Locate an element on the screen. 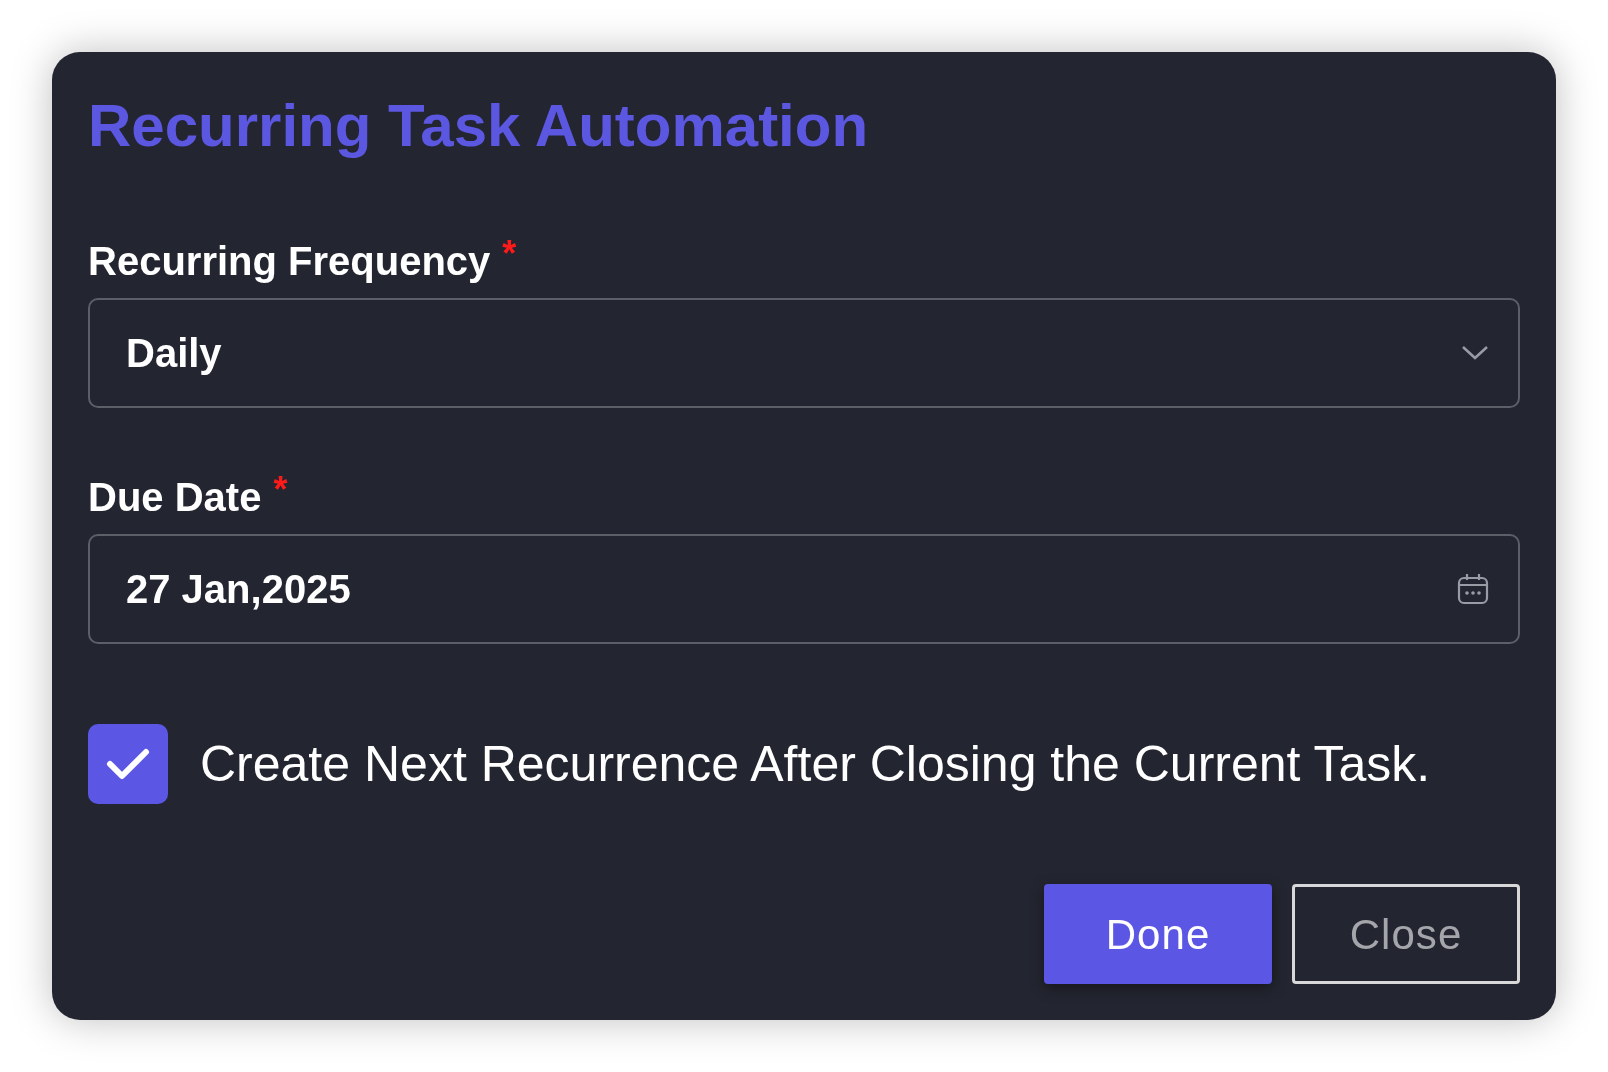 This screenshot has height=1072, width=1608. field-label: Recurring Frequency is located at coordinates (289, 261).